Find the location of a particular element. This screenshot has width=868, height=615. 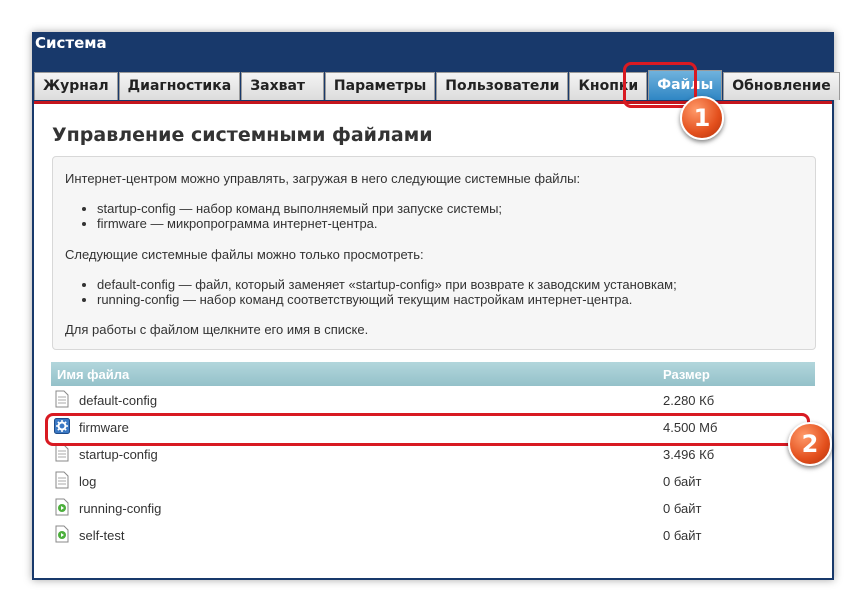

window-title: Система is located at coordinates (71, 43).